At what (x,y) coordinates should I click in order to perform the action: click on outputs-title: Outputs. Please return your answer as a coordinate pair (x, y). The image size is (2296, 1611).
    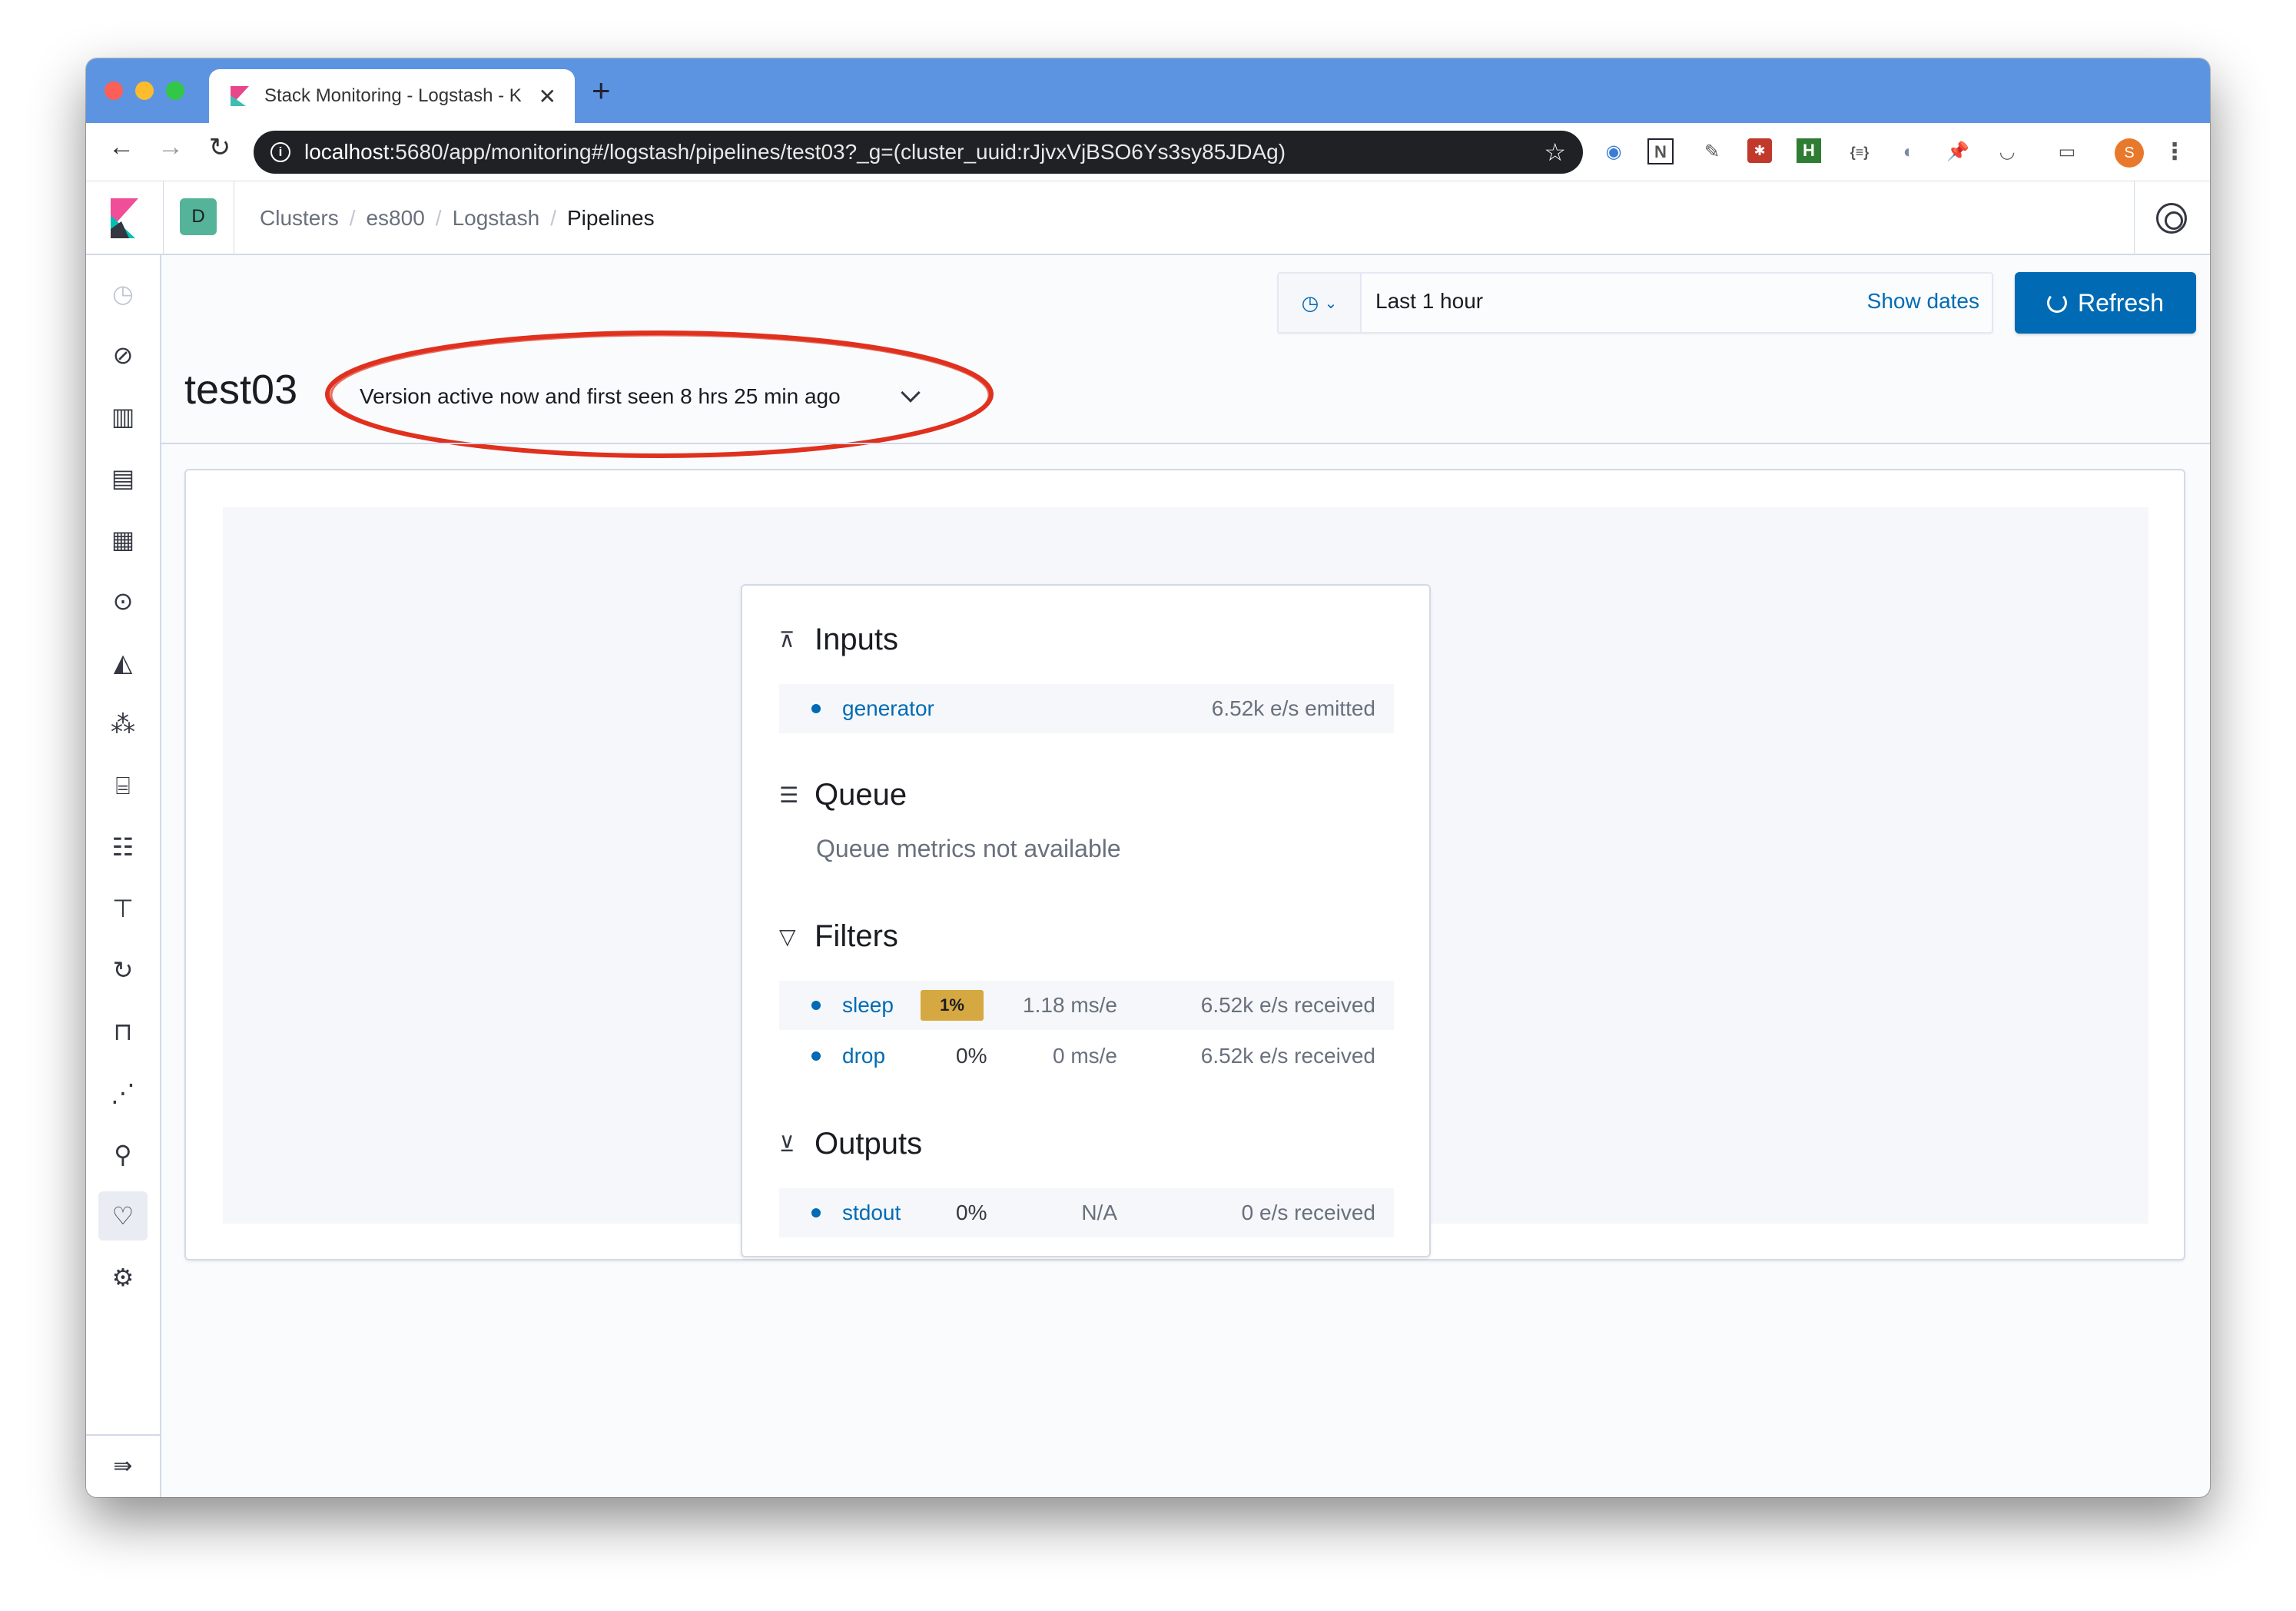
    Looking at the image, I should click on (869, 1144).